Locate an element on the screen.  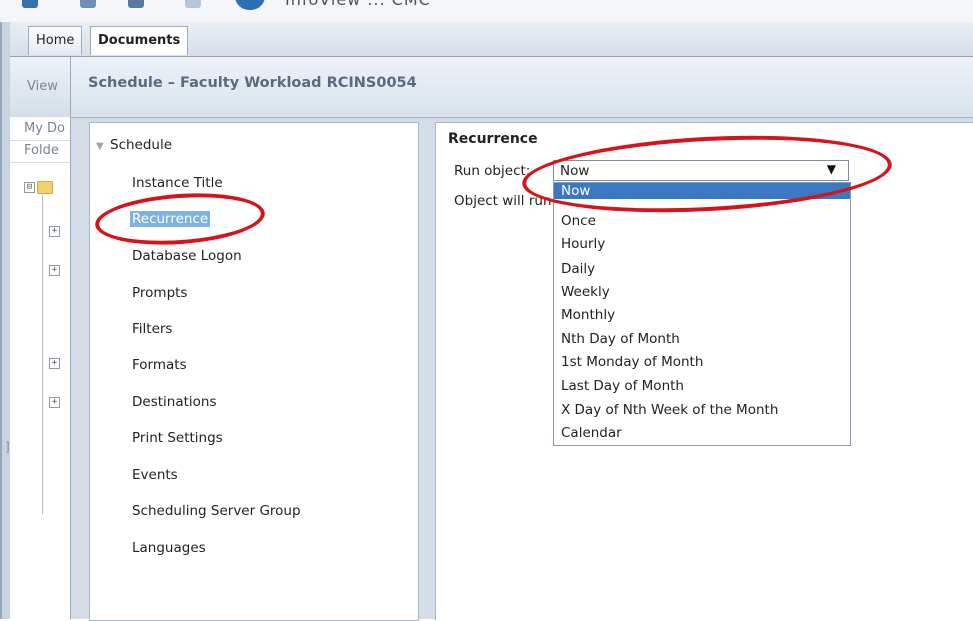
left-edge-border is located at coordinates (1, 320).